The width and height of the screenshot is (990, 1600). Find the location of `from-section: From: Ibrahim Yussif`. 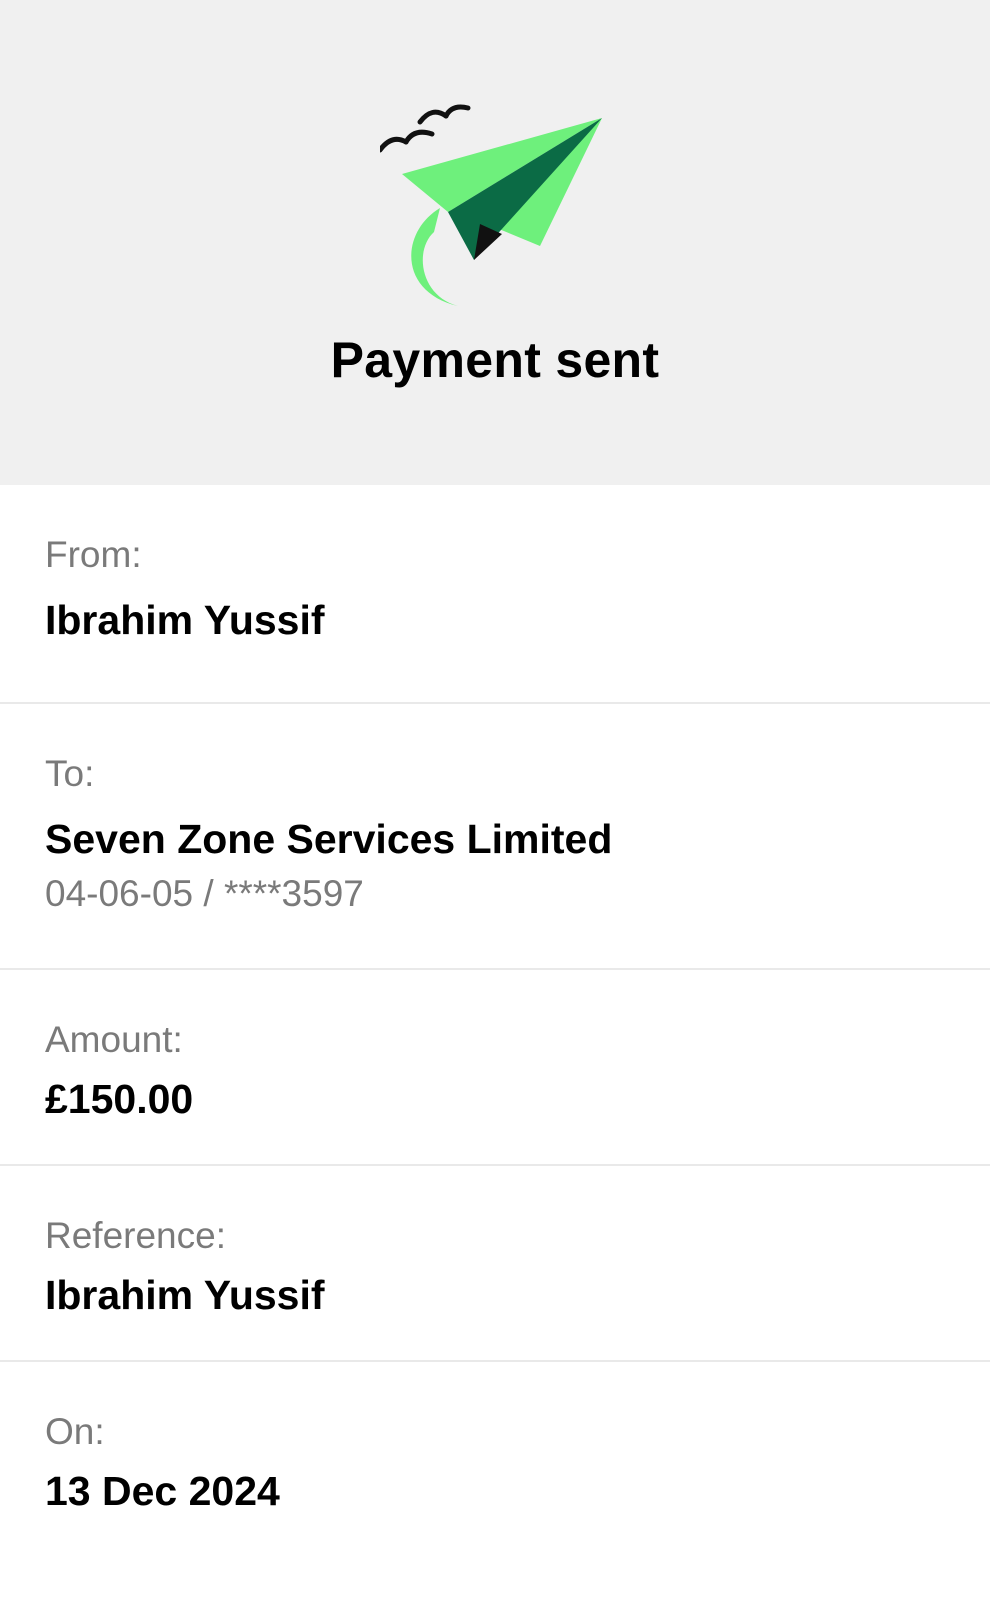

from-section: From: Ibrahim Yussif is located at coordinates (495, 594).